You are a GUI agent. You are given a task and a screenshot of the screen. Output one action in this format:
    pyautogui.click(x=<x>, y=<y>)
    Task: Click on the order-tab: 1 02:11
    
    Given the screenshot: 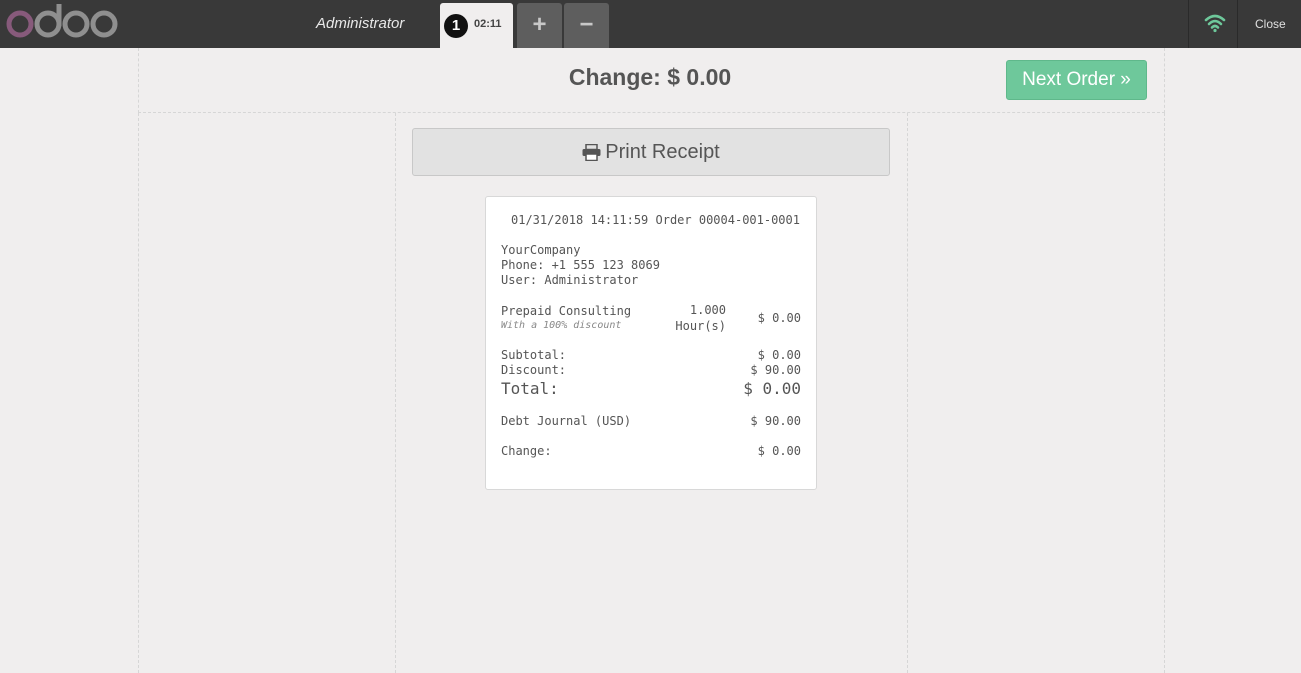 What is the action you would take?
    pyautogui.click(x=476, y=25)
    